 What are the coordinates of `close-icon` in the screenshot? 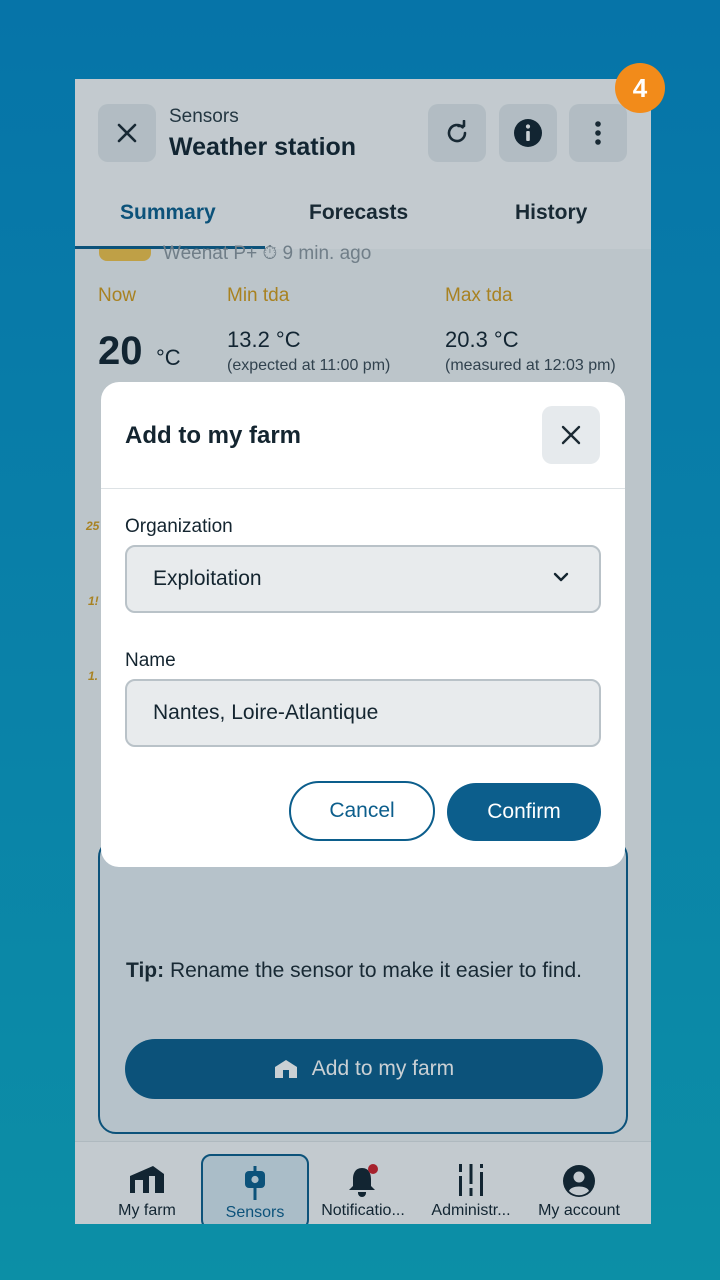 It's located at (571, 435).